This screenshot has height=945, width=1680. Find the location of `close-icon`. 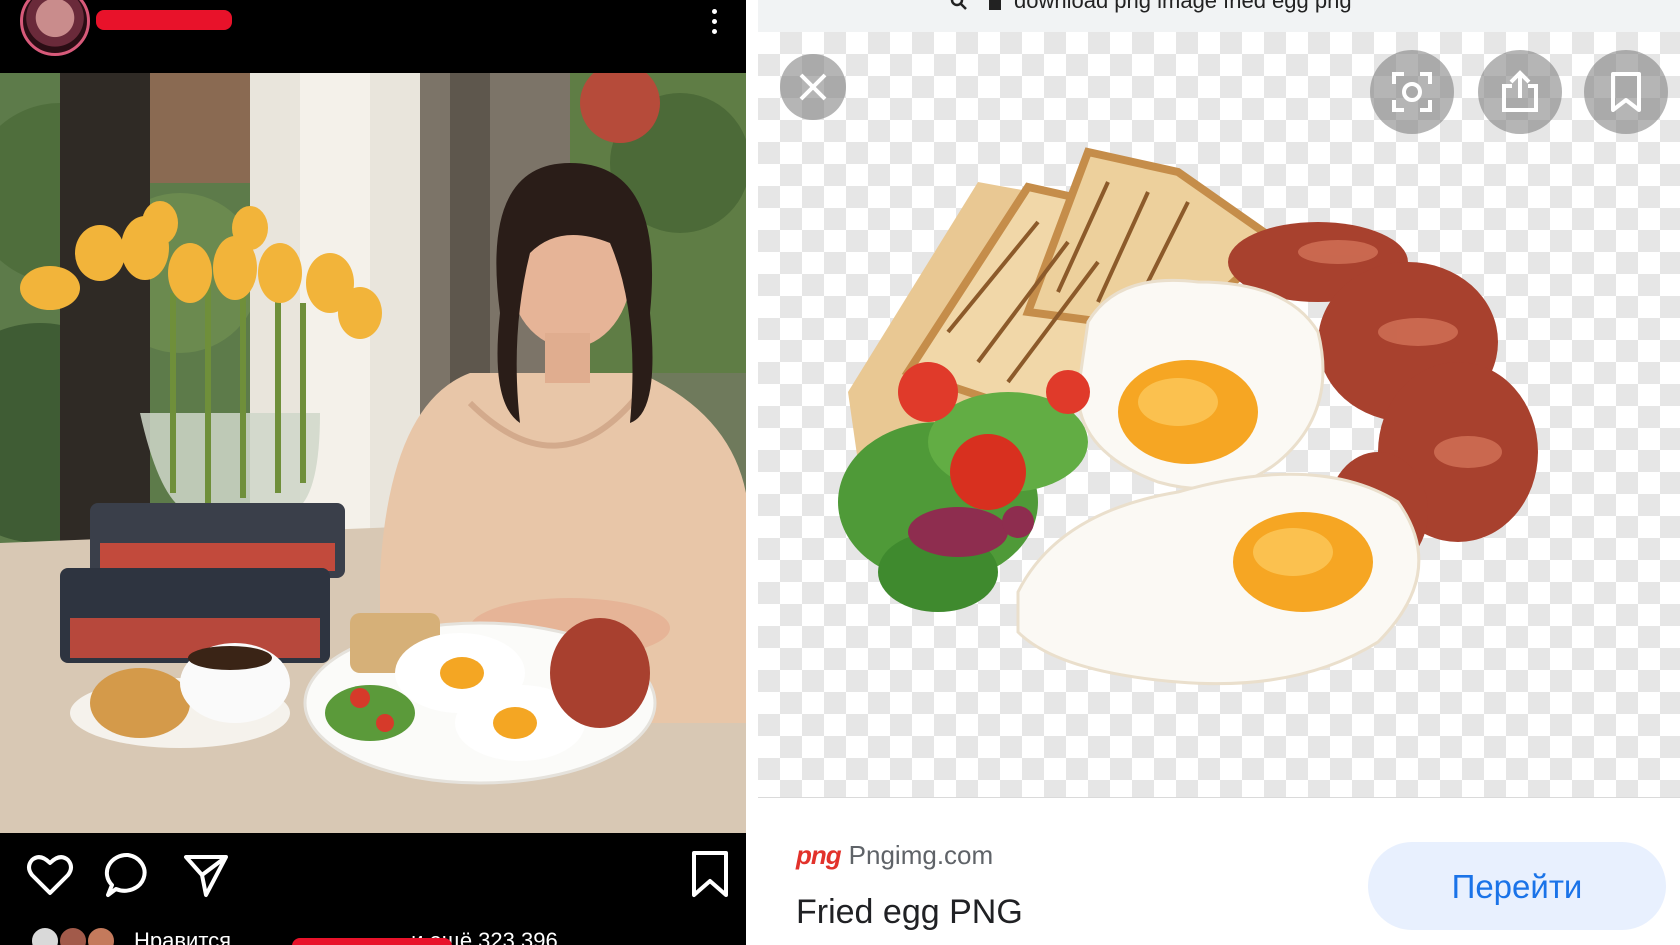

close-icon is located at coordinates (813, 87).